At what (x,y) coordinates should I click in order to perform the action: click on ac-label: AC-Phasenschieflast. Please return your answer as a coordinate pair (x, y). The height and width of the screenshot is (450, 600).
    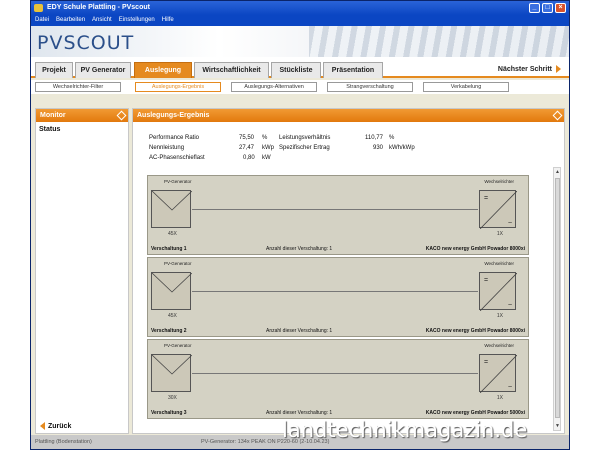
    Looking at the image, I should click on (177, 158).